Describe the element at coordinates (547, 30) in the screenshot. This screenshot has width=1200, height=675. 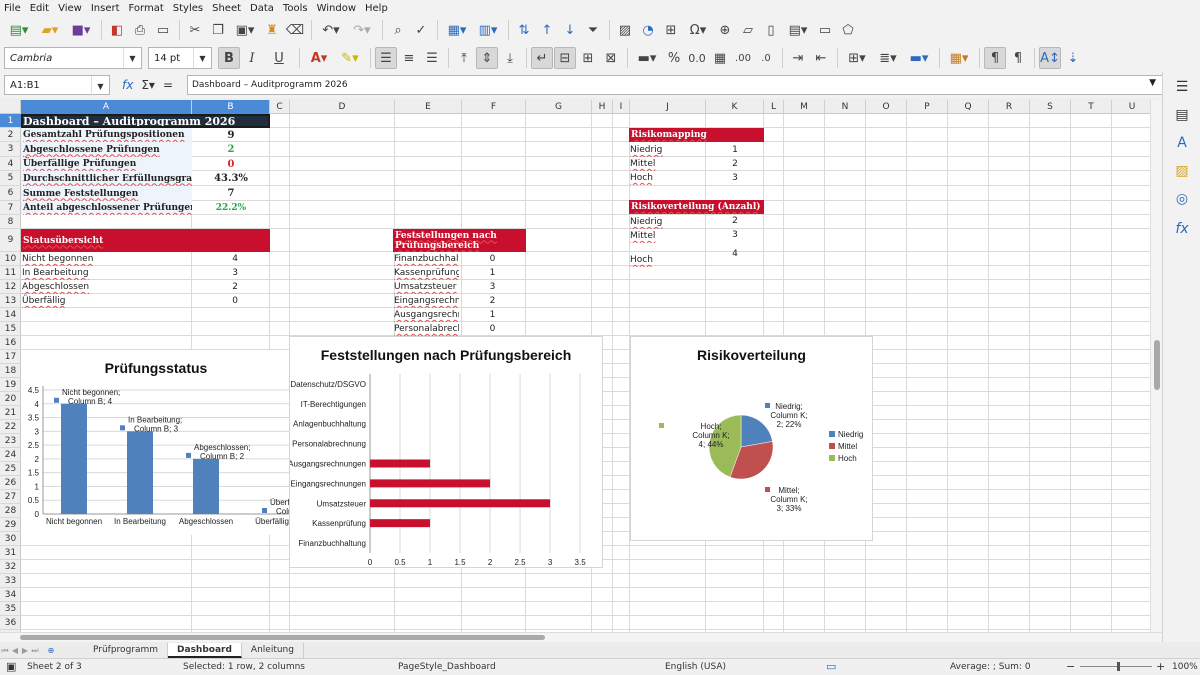
I see `sort-ascending-icon: ↑` at that location.